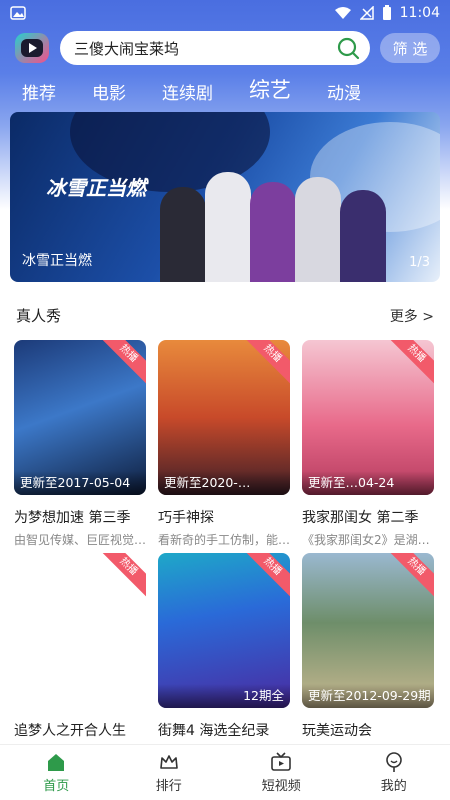 This screenshot has height=800, width=450. What do you see at coordinates (393, 786) in the screenshot?
I see `nav-label: 我的` at bounding box center [393, 786].